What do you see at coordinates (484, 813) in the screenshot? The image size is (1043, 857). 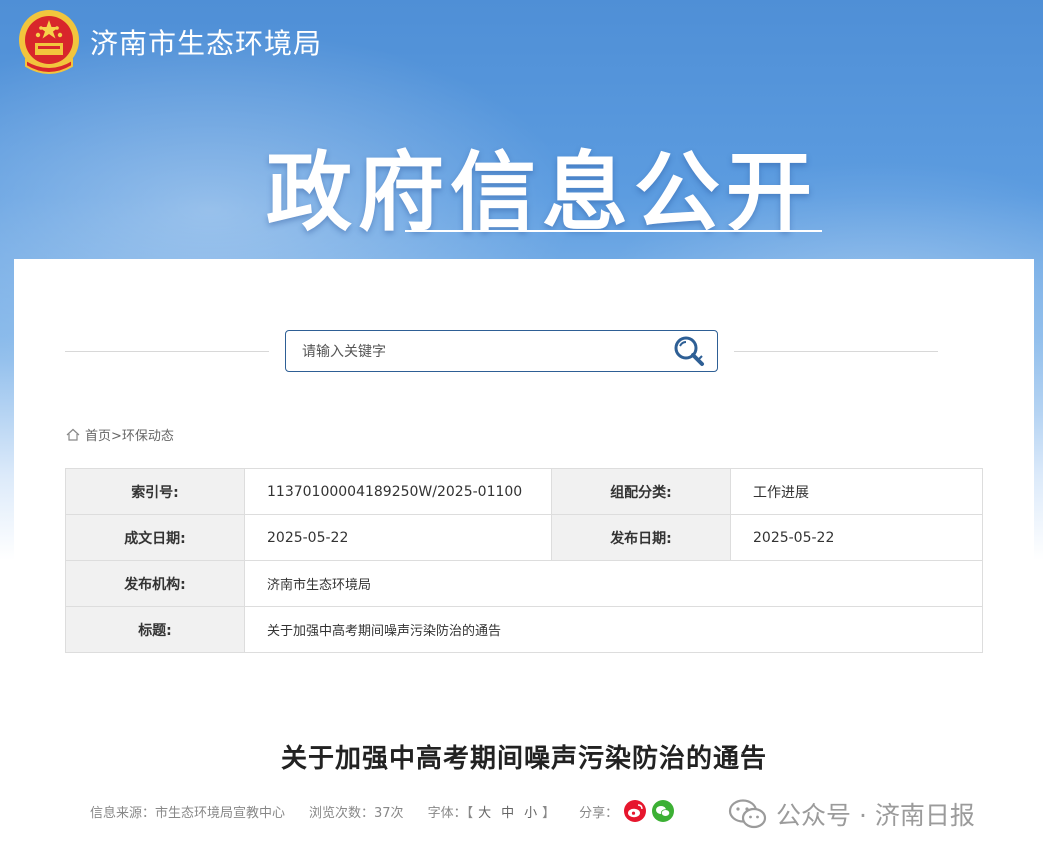 I see `font-large-button: 大` at bounding box center [484, 813].